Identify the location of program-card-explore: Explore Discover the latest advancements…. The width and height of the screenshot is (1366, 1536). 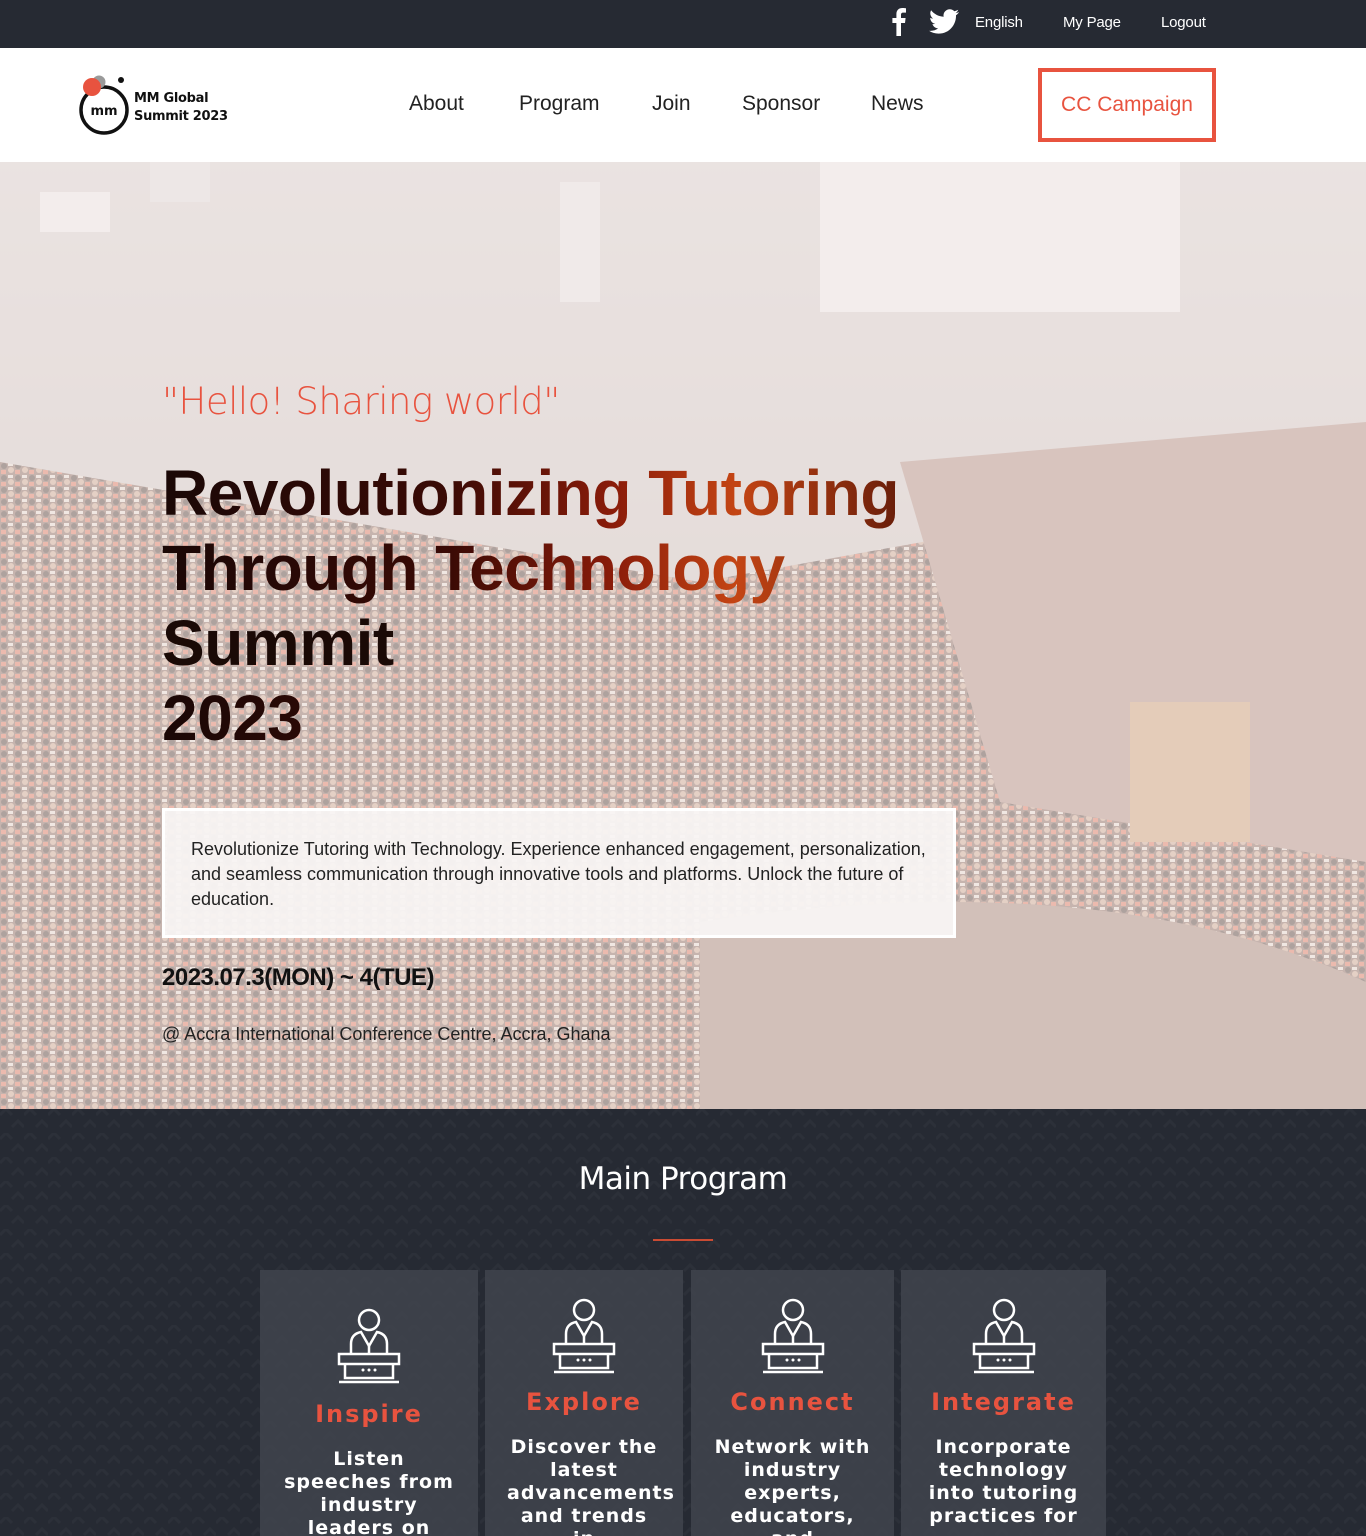
(584, 1403).